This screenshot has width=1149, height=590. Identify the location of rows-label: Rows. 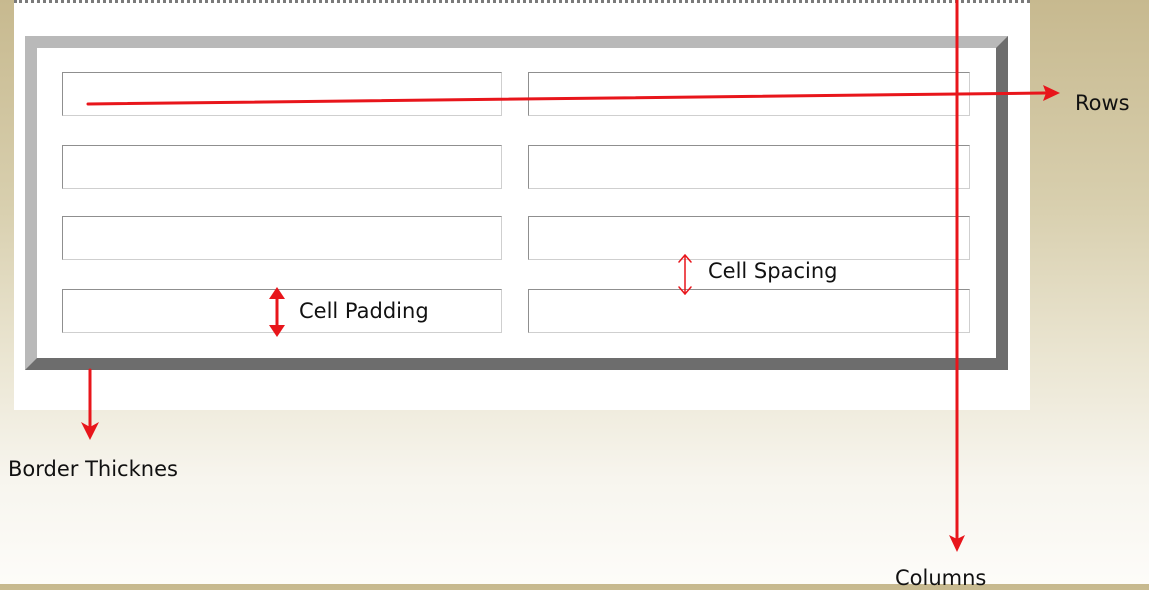
(1102, 103).